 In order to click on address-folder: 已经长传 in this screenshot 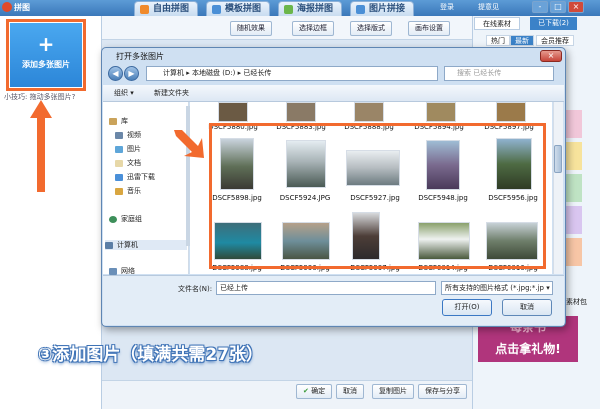, I will do `click(257, 73)`.